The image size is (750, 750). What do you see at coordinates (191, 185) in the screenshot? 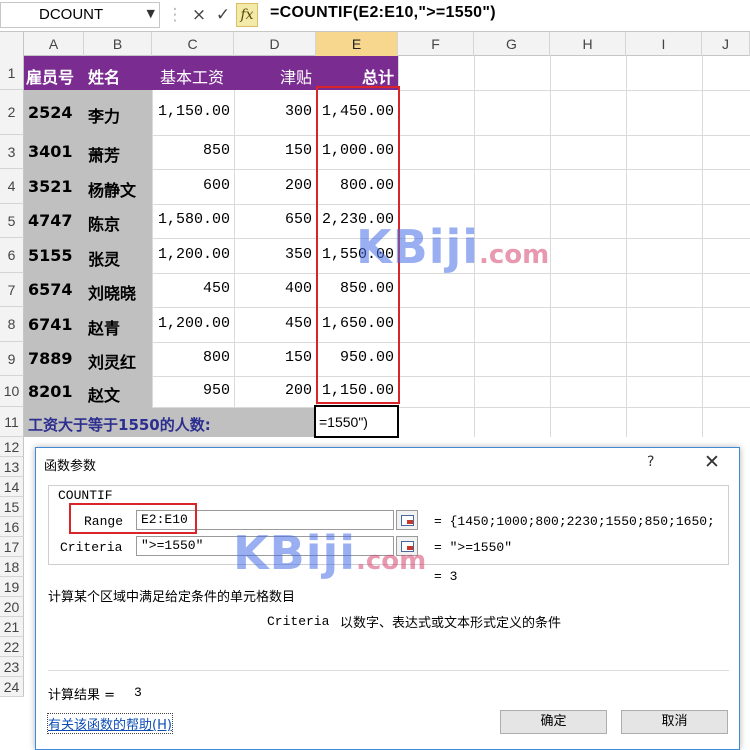
I see `cell-base-salary: 600` at bounding box center [191, 185].